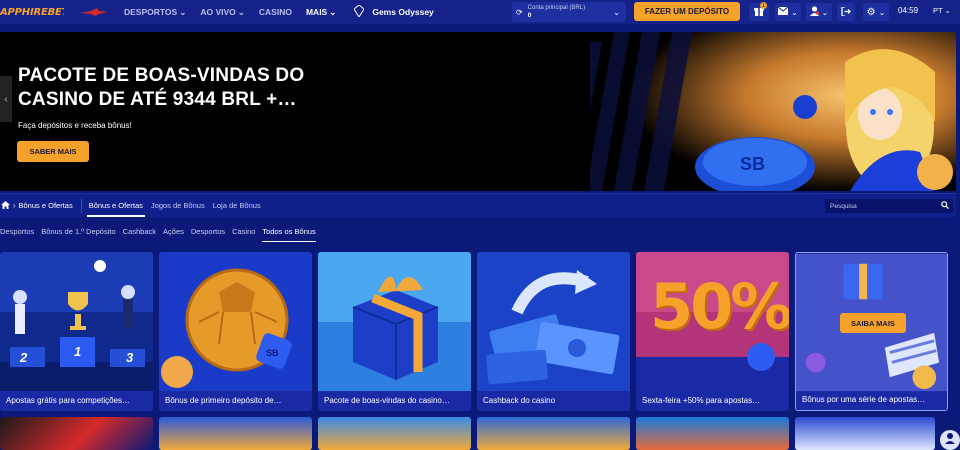  I want to click on breadcrumb: › Bônus e Ofertas, so click(41, 205).